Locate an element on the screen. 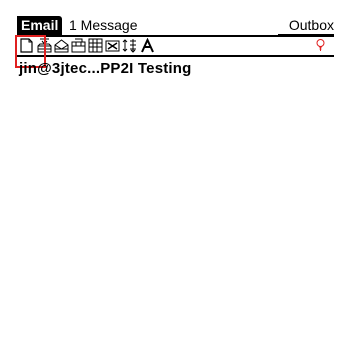 This screenshot has height=341, width=350. calendar-icon is located at coordinates (95, 45).